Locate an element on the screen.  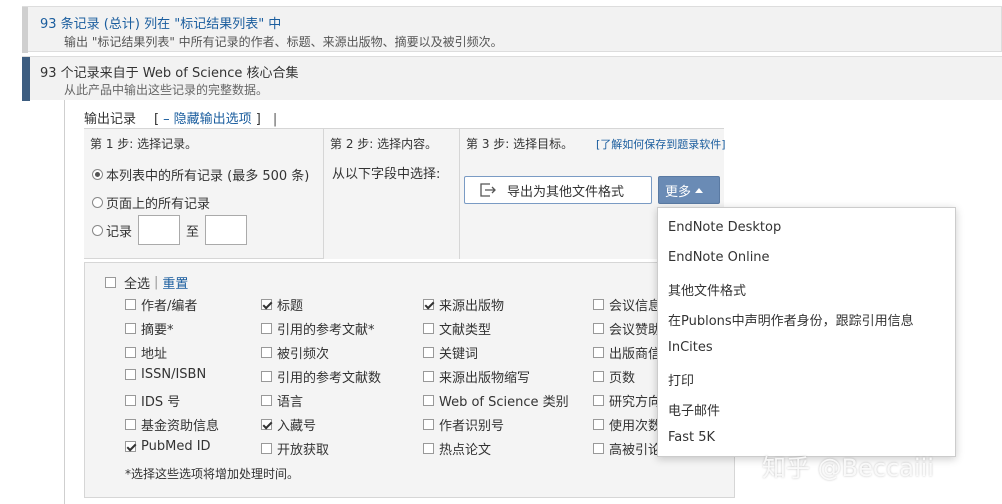
field-option: 文献类型 is located at coordinates (457, 328).